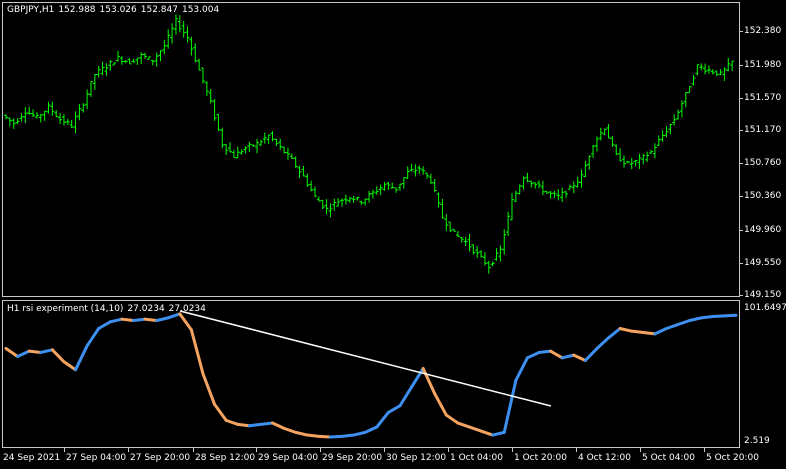 Image resolution: width=786 pixels, height=469 pixels. Describe the element at coordinates (77, 10) in the screenshot. I see `open-value: 152.988` at that location.